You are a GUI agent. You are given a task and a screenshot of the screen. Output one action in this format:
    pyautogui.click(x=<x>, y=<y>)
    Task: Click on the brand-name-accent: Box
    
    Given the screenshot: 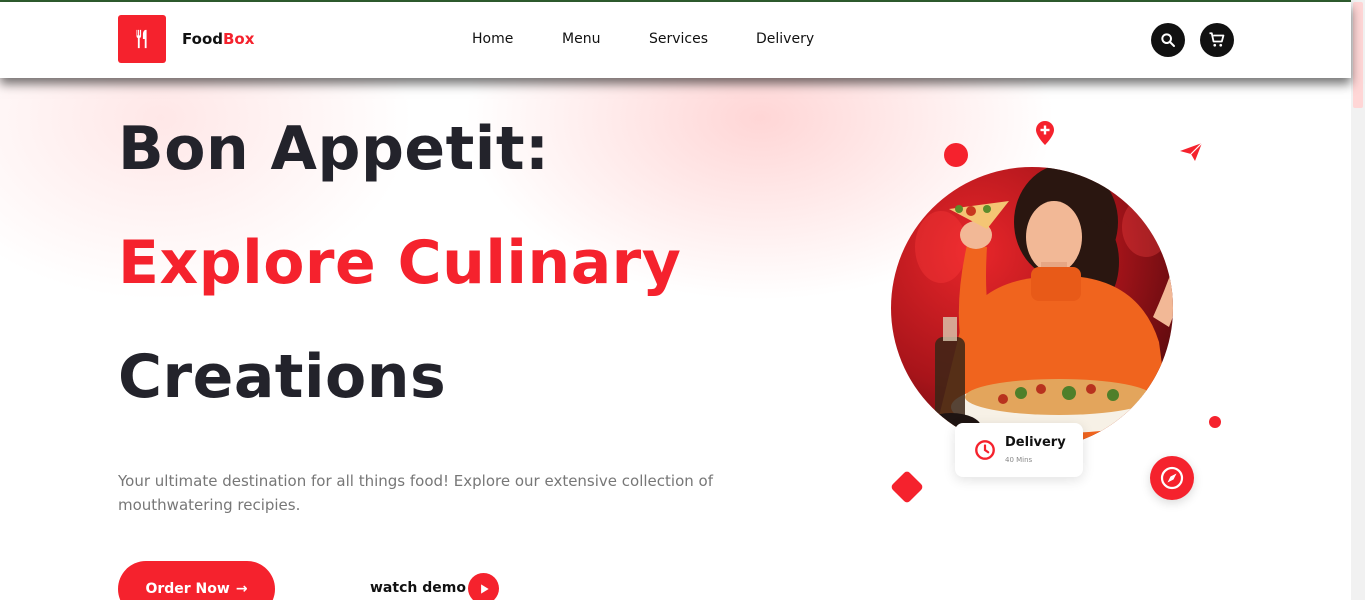 What is the action you would take?
    pyautogui.click(x=239, y=39)
    